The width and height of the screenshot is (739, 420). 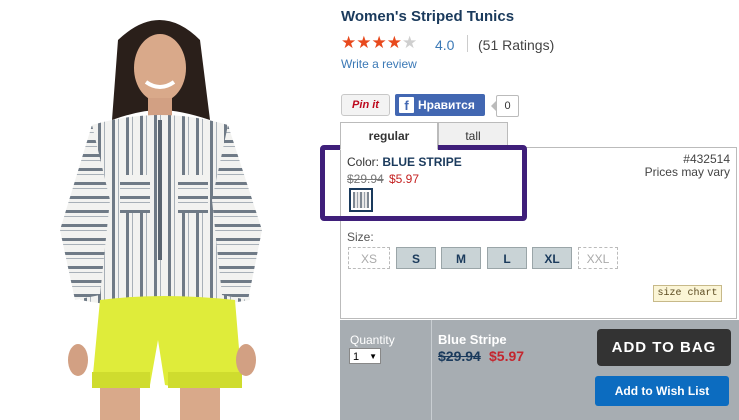 What do you see at coordinates (459, 356) in the screenshot?
I see `item-original-price: $29.94` at bounding box center [459, 356].